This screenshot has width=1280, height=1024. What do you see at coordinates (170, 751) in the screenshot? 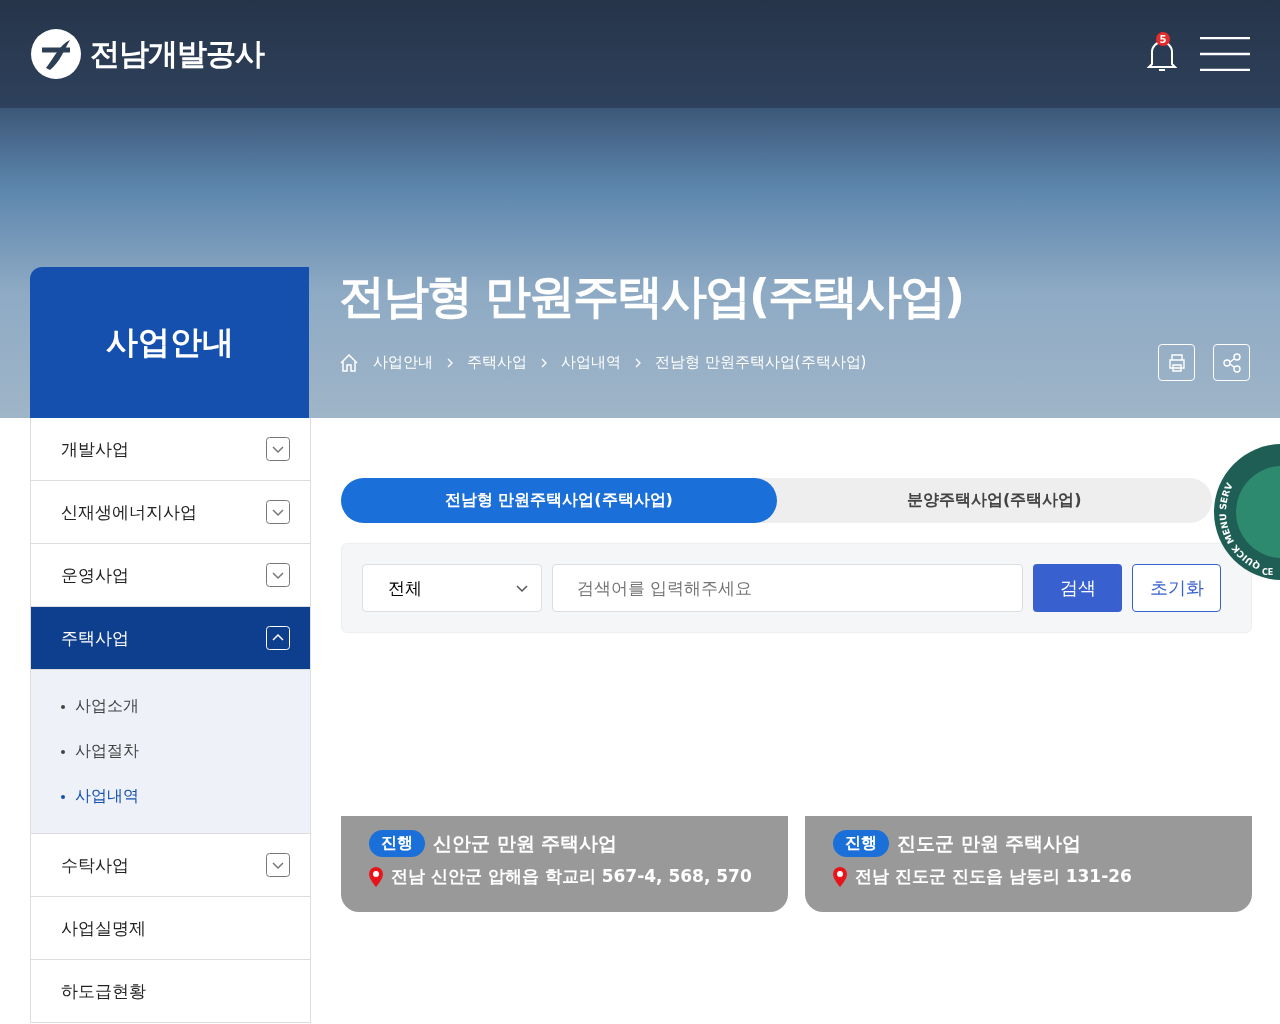
I see `submenu-item: 사업절차` at bounding box center [170, 751].